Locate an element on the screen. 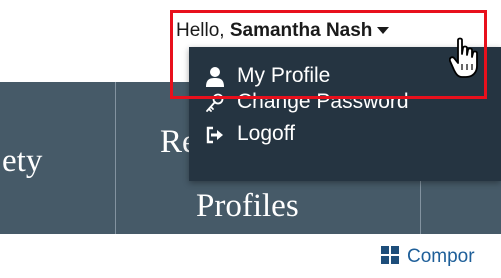  menu-item-label: Change Password is located at coordinates (323, 101).